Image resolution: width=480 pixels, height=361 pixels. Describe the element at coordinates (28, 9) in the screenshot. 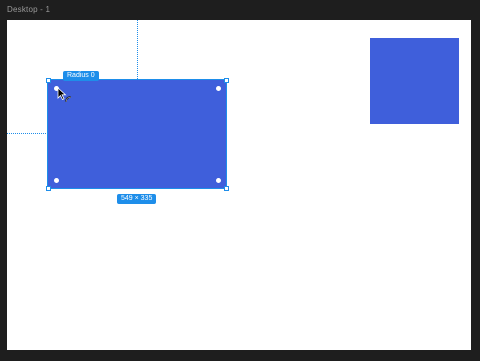

I see `frame-label: Desktop - 1` at that location.